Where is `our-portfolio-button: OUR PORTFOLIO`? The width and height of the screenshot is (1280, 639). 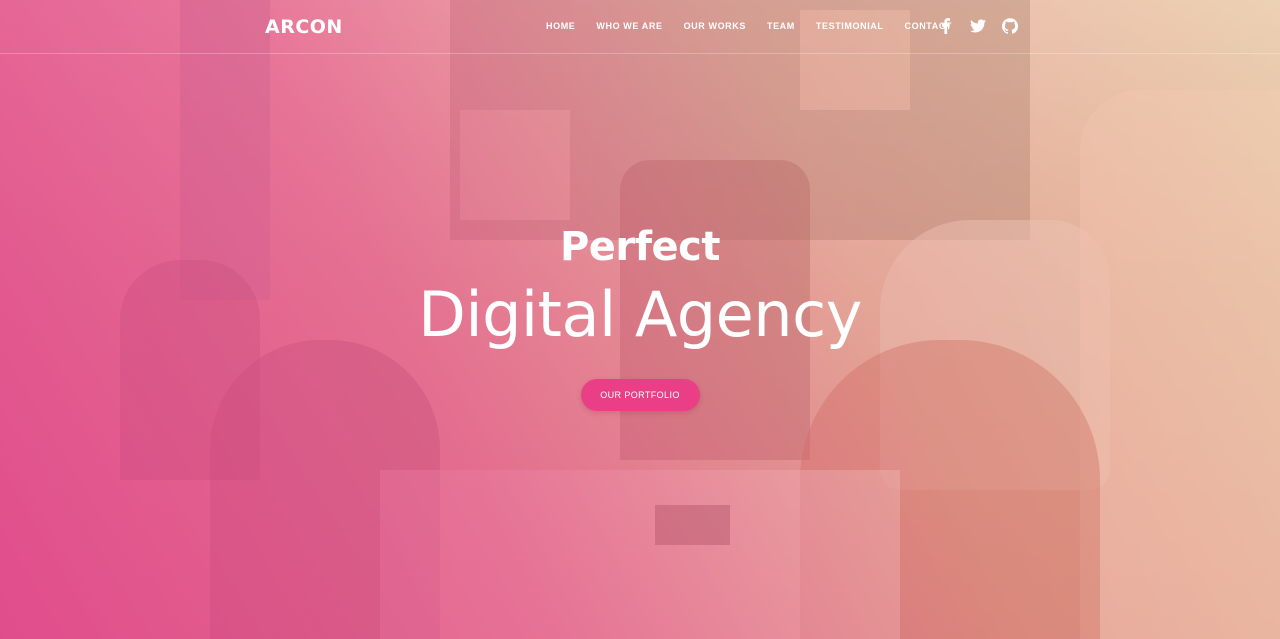 our-portfolio-button: OUR PORTFOLIO is located at coordinates (640, 395).